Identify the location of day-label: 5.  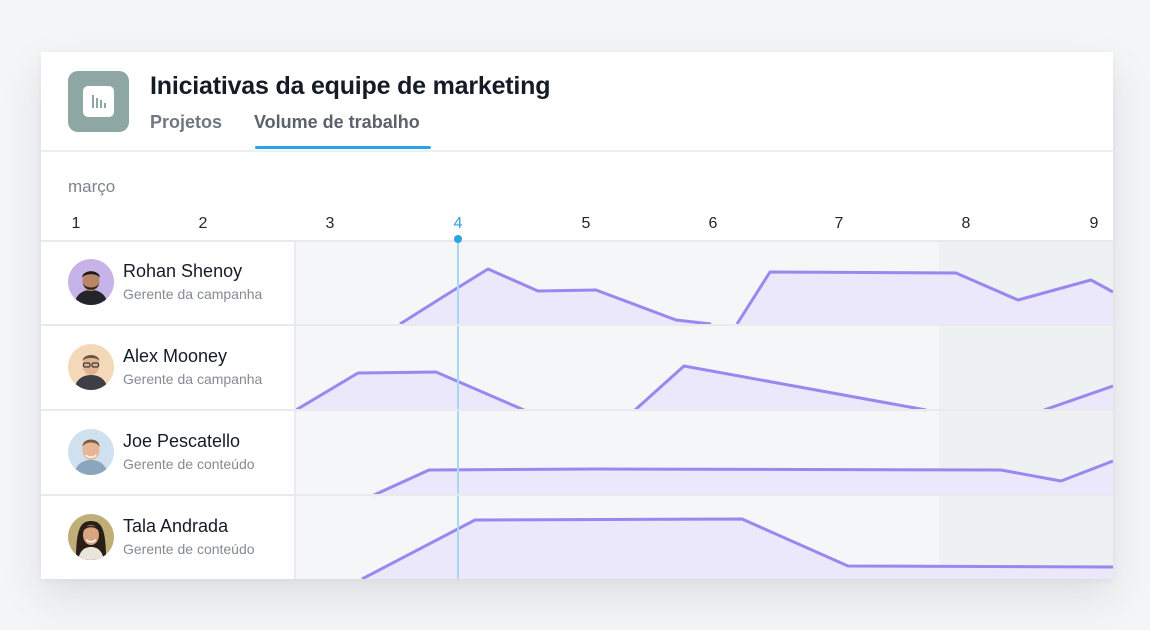
(586, 223).